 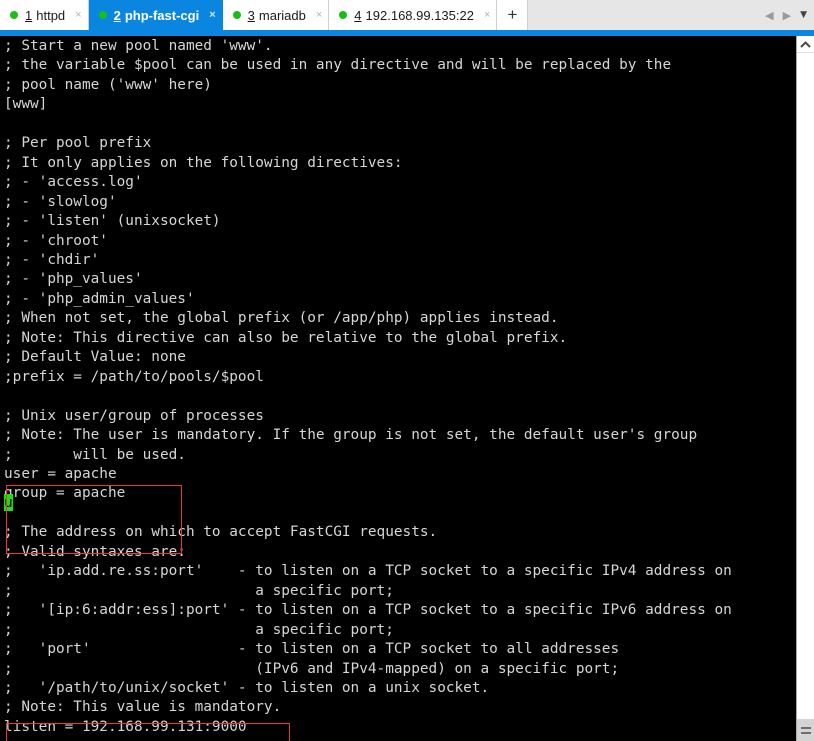 I want to click on scrollbar-track, so click(x=805, y=386).